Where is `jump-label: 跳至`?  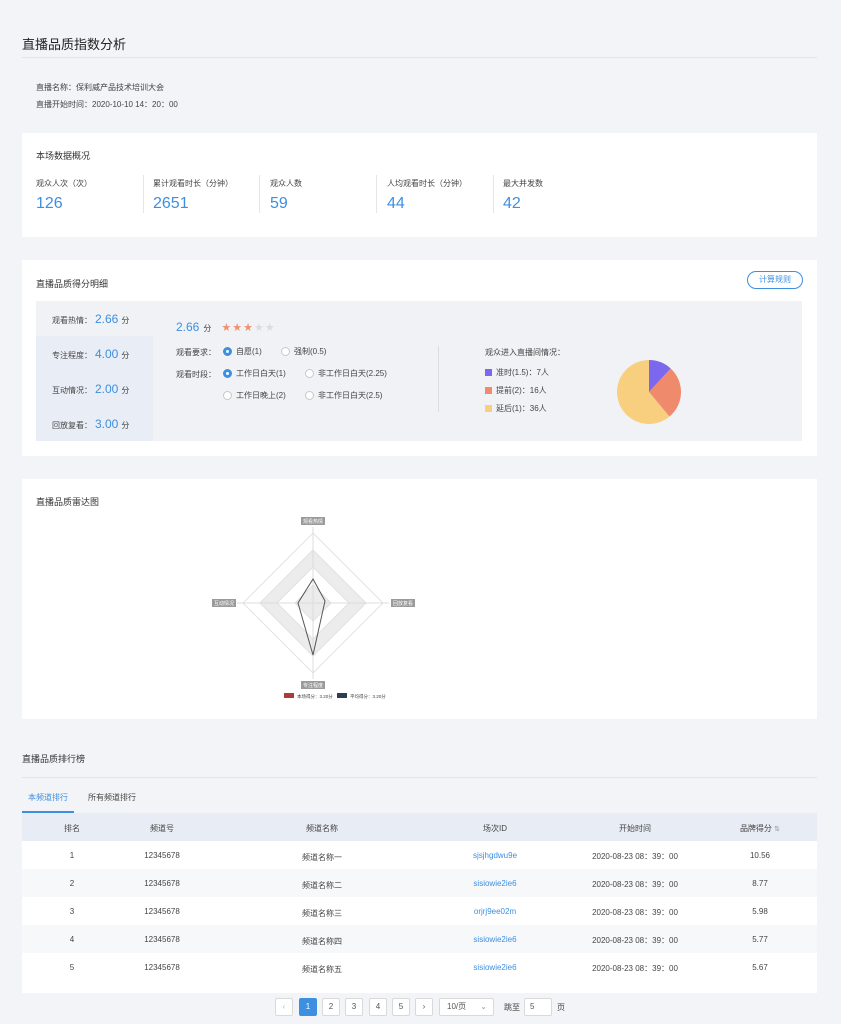
jump-label: 跳至 is located at coordinates (512, 1007).